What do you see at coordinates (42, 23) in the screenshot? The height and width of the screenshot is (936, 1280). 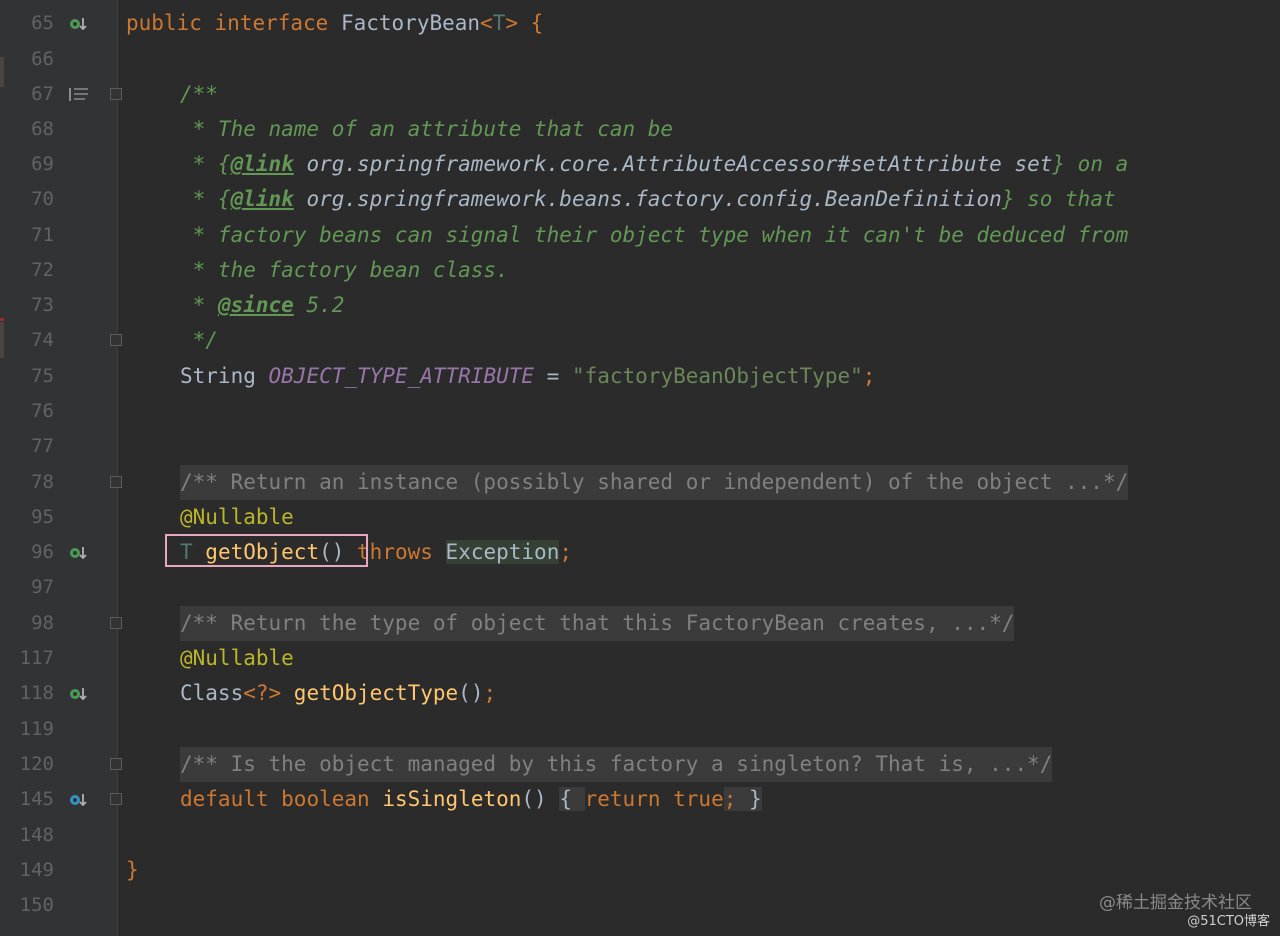 I see `line-number: 65` at bounding box center [42, 23].